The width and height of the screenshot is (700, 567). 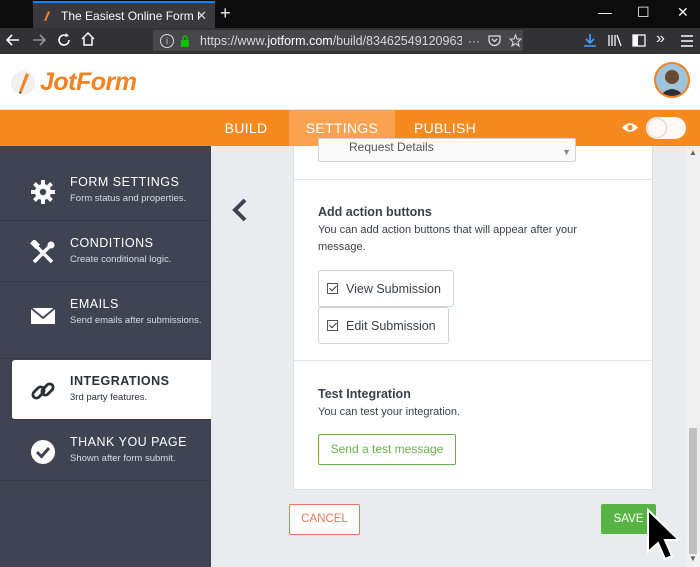 What do you see at coordinates (364, 394) in the screenshot?
I see `test-integration-title: Test Integration` at bounding box center [364, 394].